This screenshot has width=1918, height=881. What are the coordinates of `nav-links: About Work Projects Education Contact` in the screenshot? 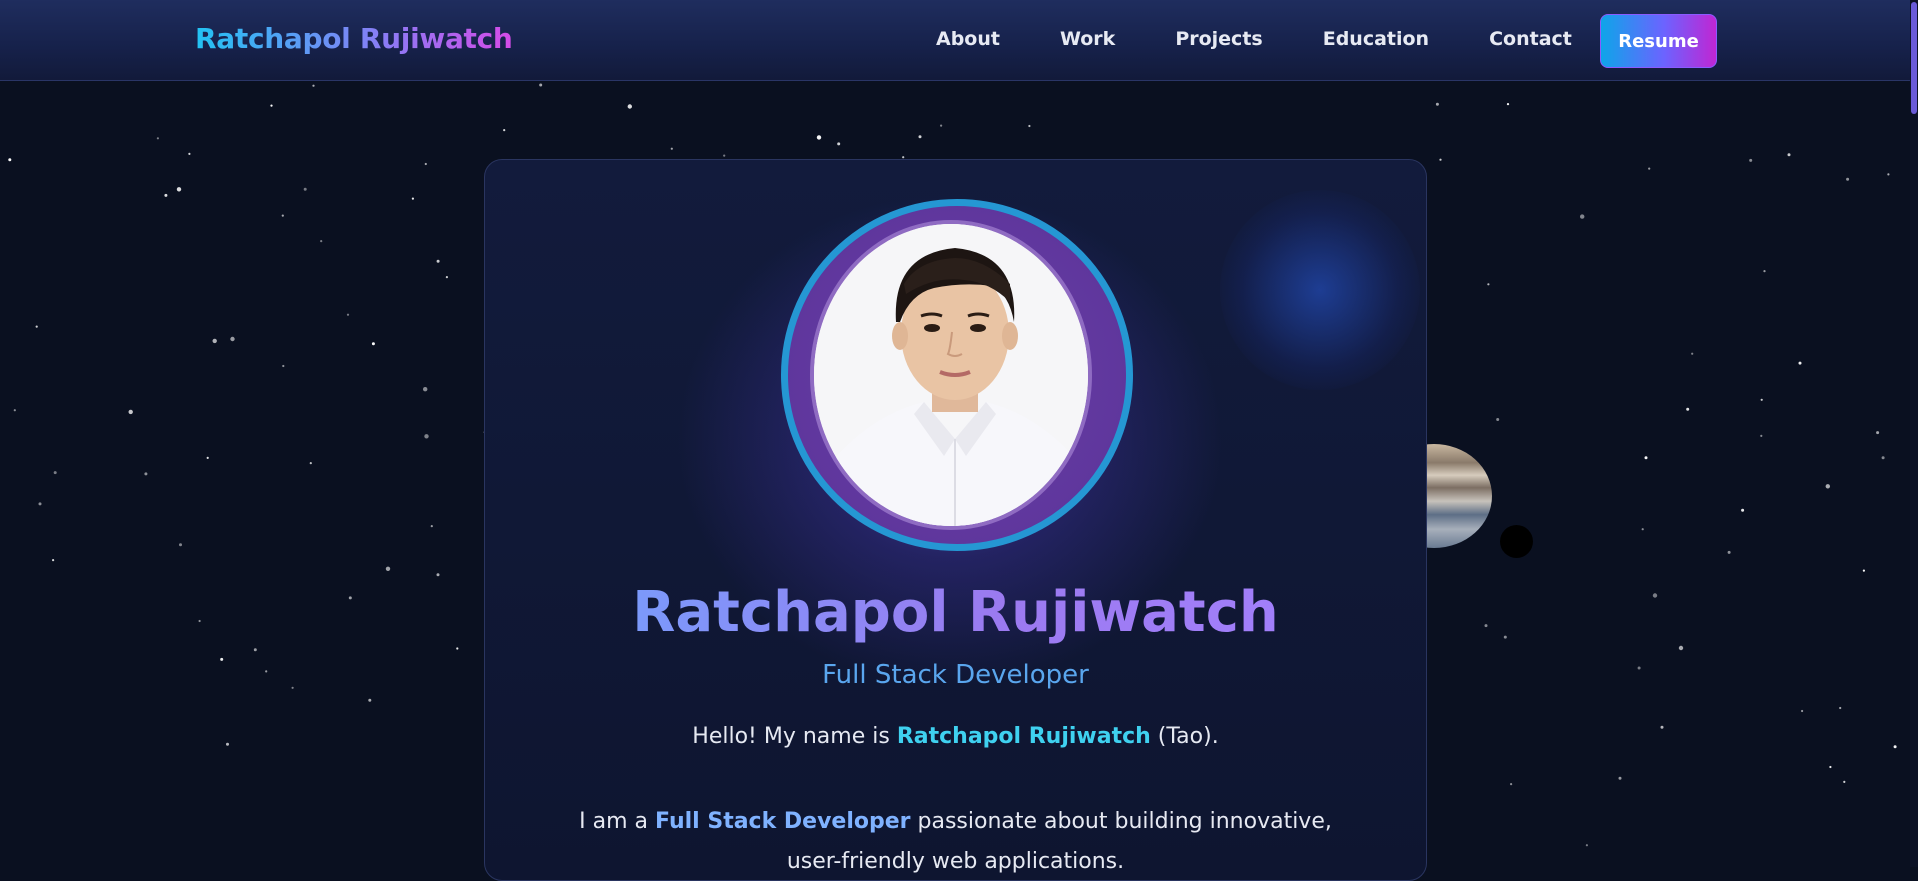 It's located at (1284, 39).